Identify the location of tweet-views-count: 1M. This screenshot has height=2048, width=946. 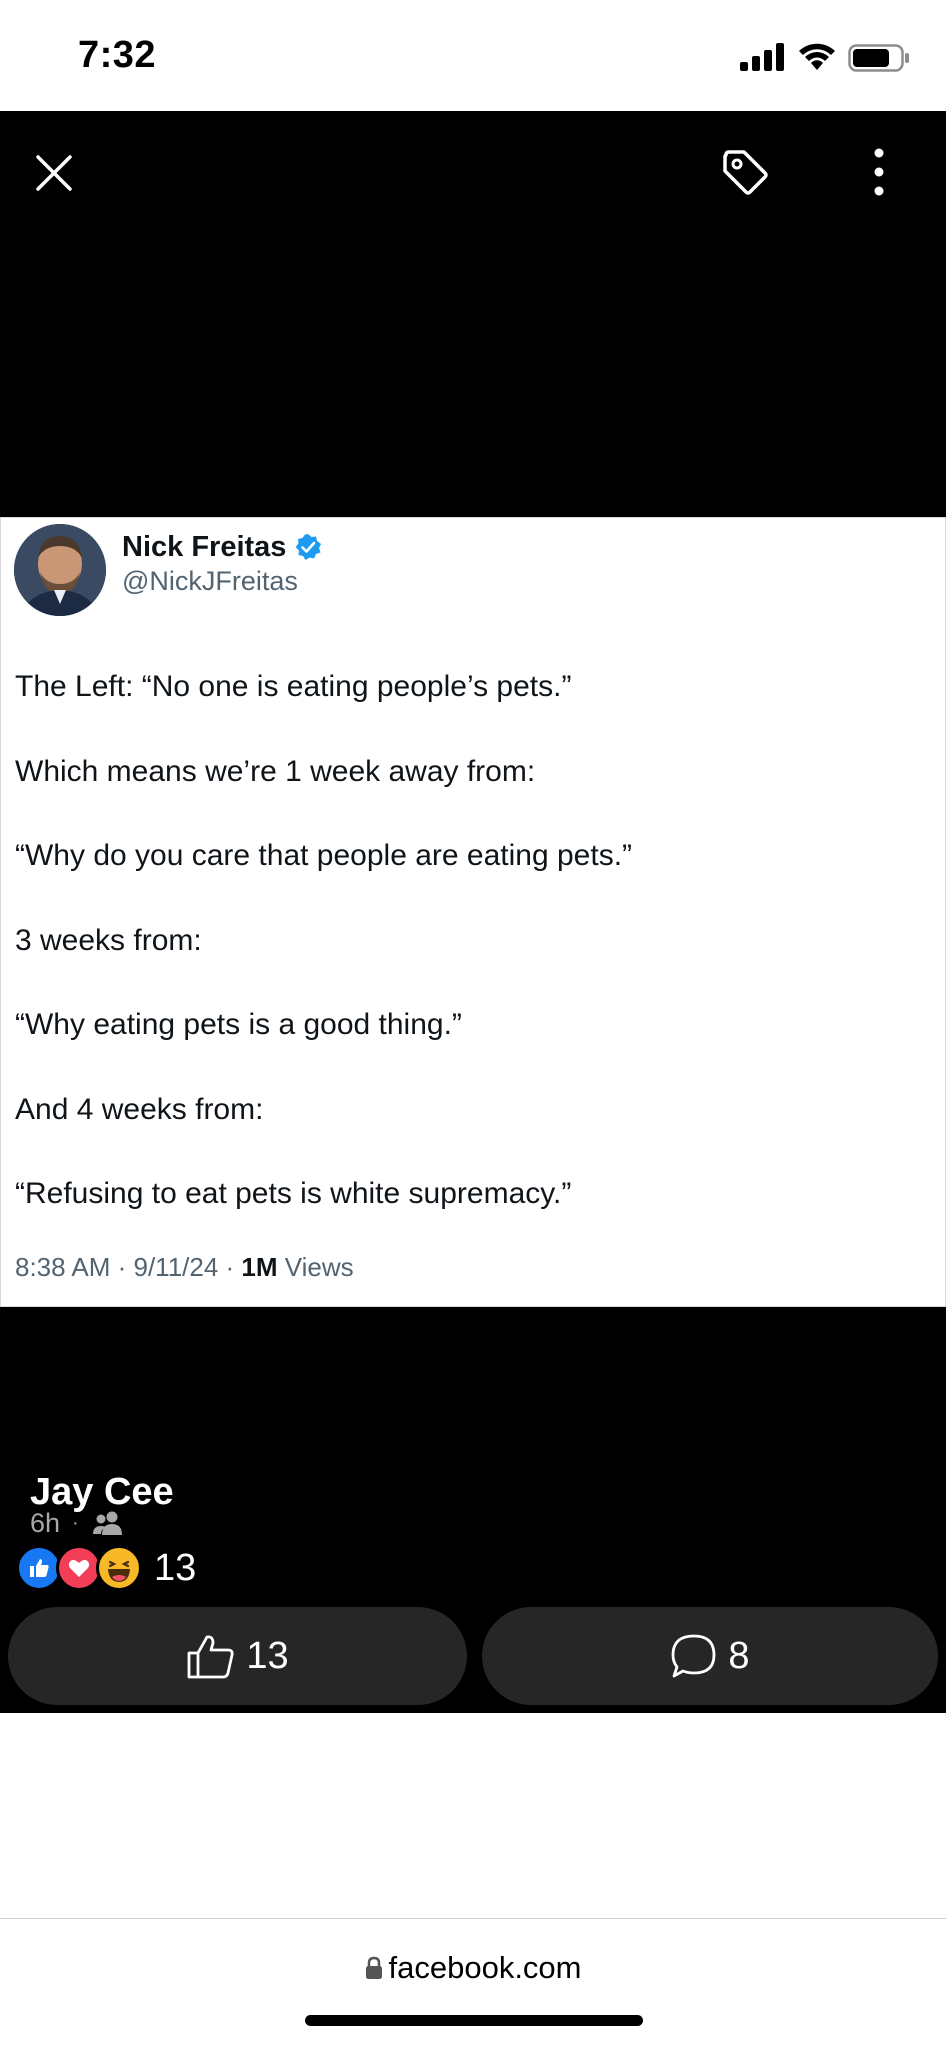
(259, 1267).